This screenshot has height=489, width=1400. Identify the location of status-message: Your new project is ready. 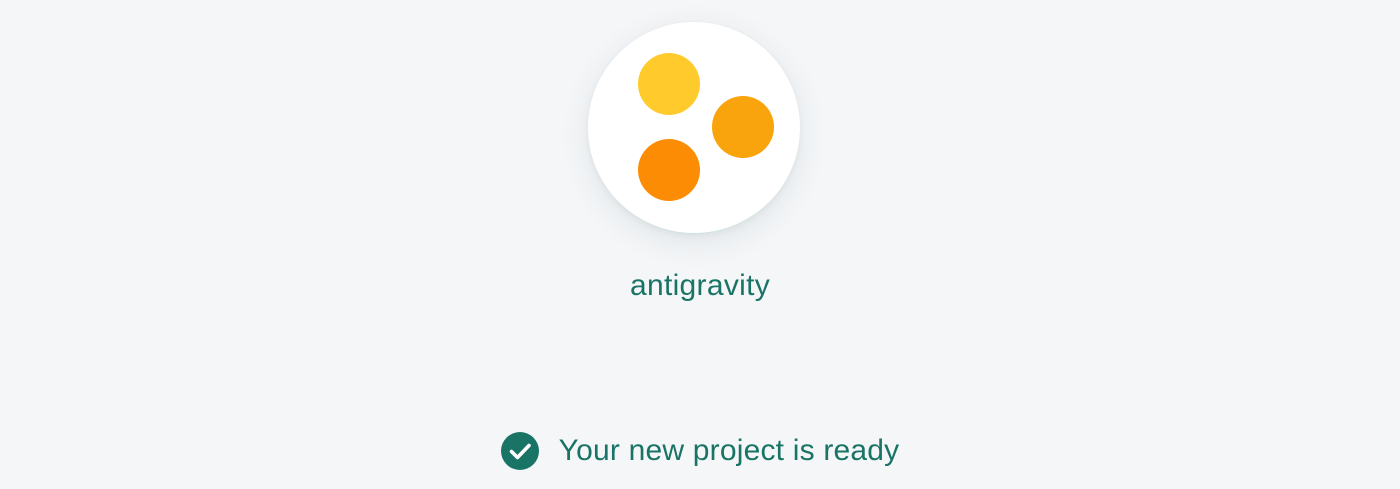
(700, 451).